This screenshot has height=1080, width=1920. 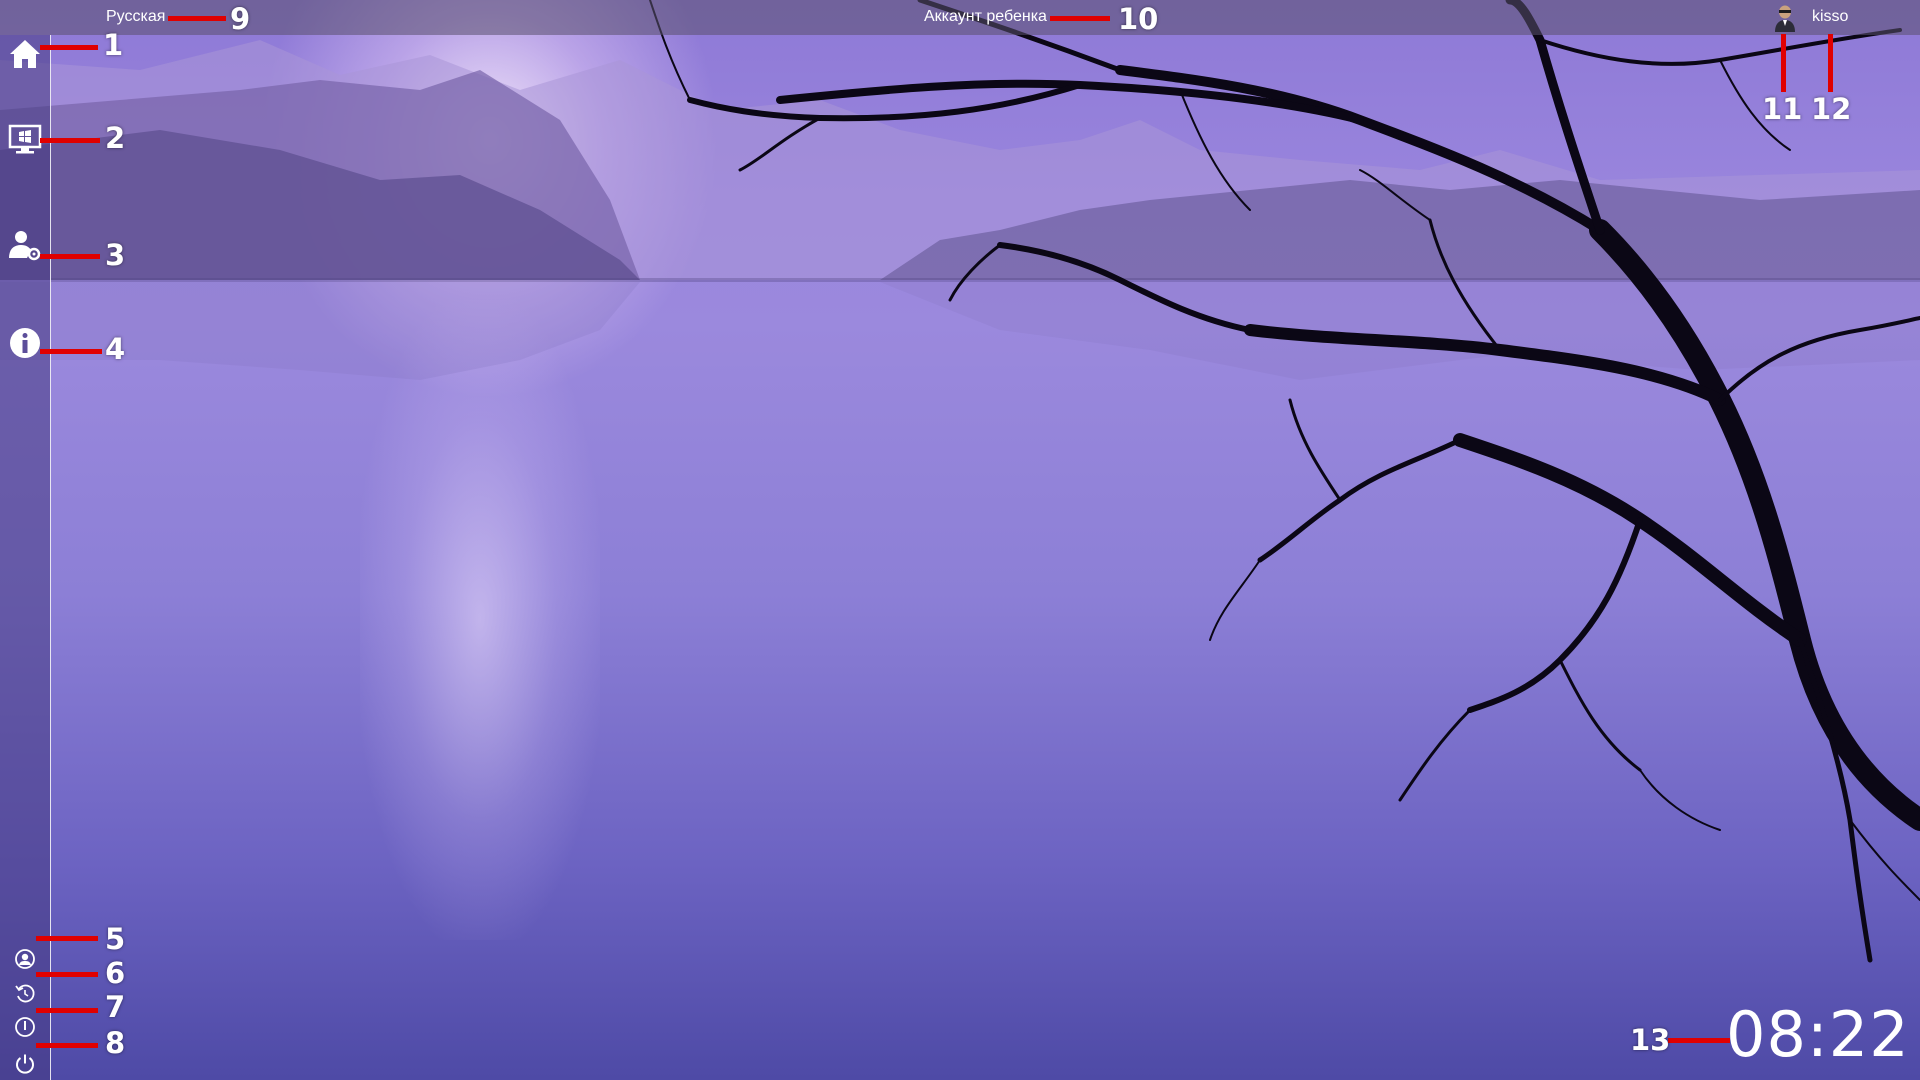 What do you see at coordinates (1831, 109) in the screenshot?
I see `annotation-number-12: 12` at bounding box center [1831, 109].